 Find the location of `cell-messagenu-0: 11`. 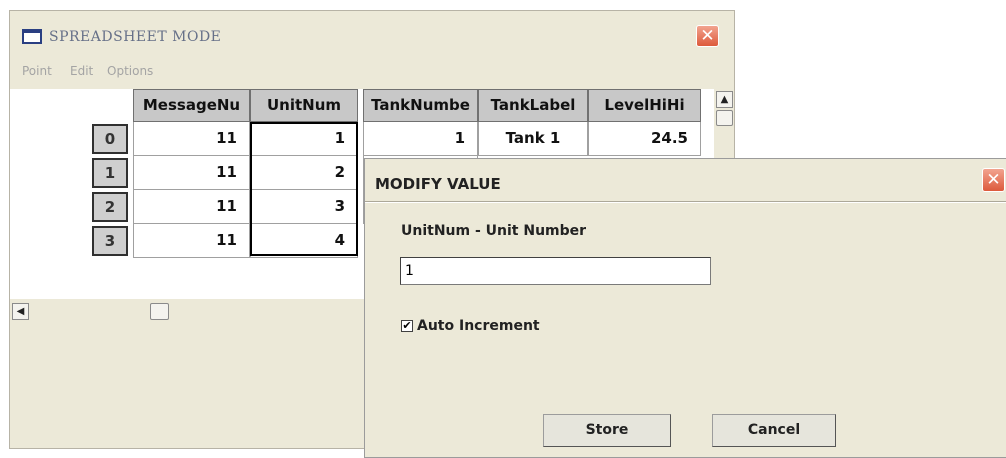

cell-messagenu-0: 11 is located at coordinates (191, 139).